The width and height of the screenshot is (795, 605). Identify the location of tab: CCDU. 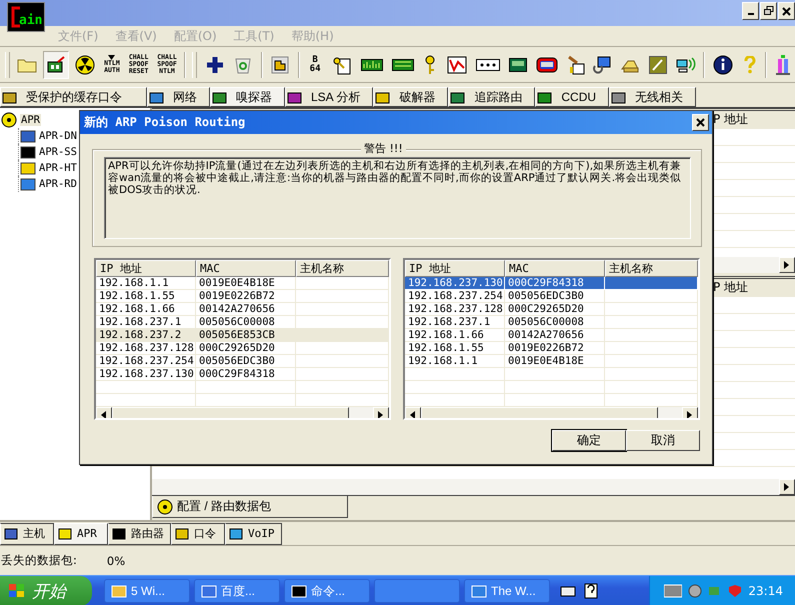
(572, 97).